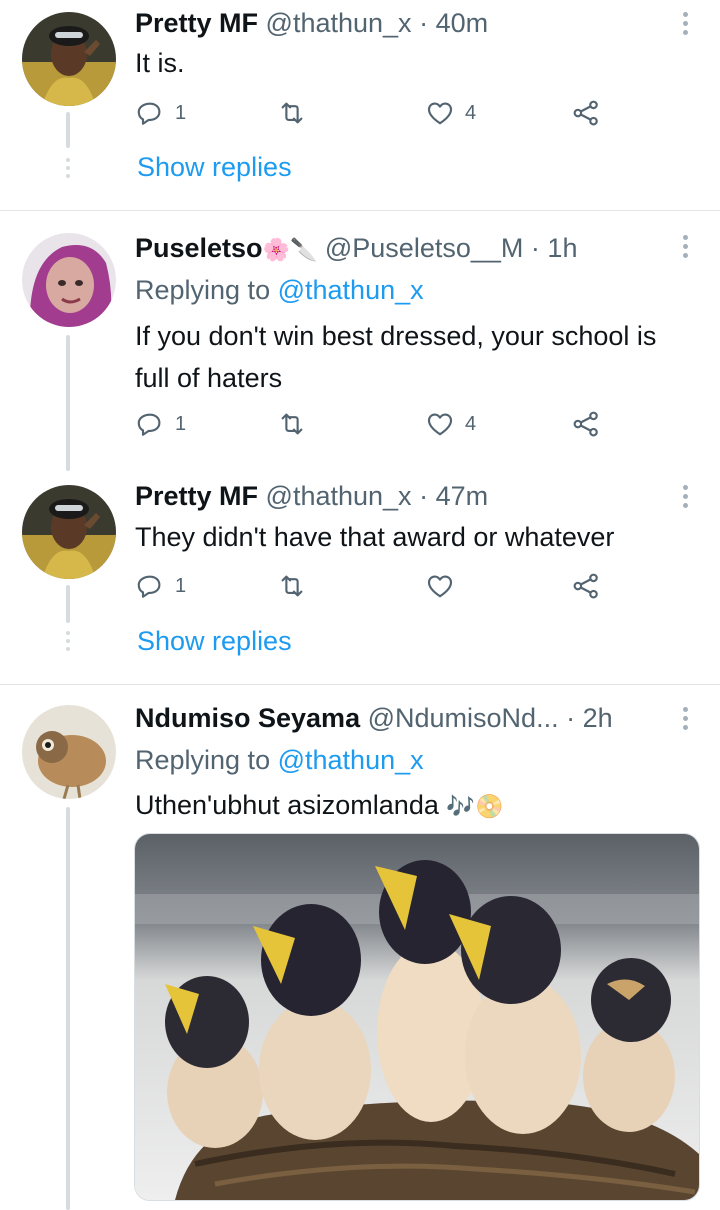 This screenshot has height=1210, width=720. I want to click on display-name: Puseletso, so click(199, 248).